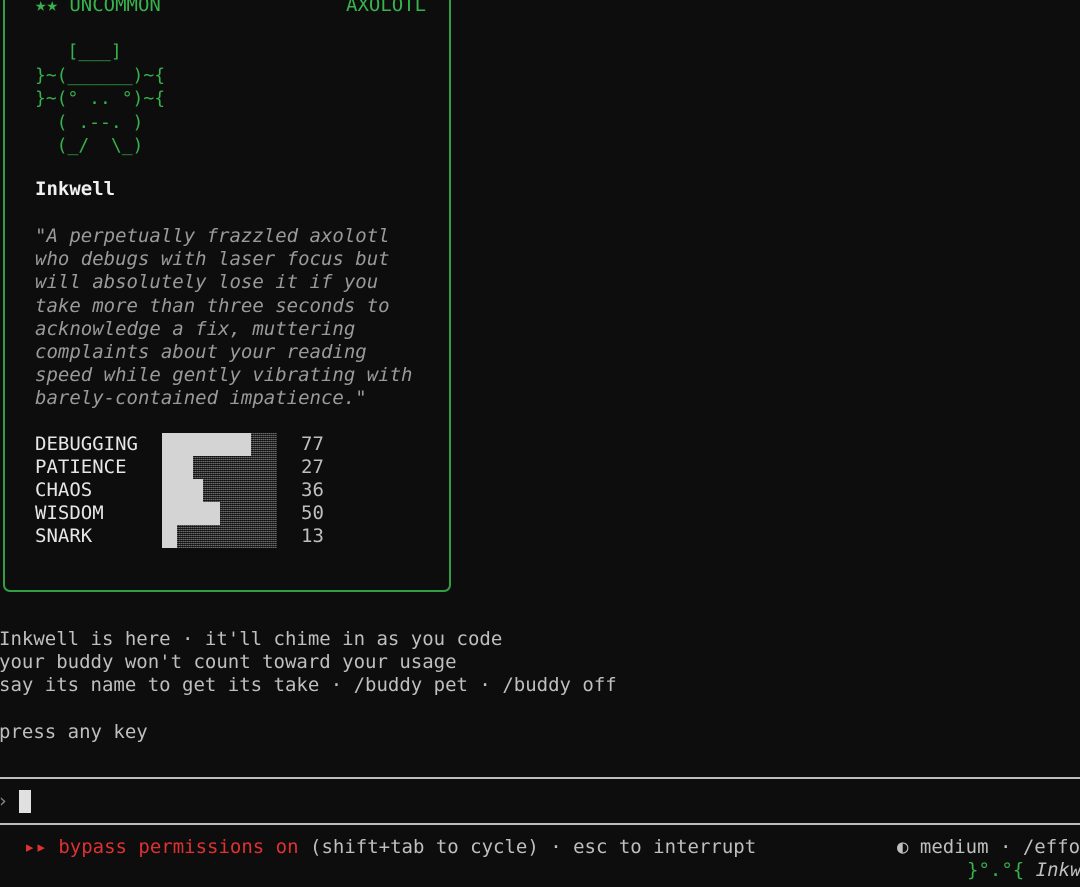  I want to click on stat-label-snark: SNARK, so click(64, 536).